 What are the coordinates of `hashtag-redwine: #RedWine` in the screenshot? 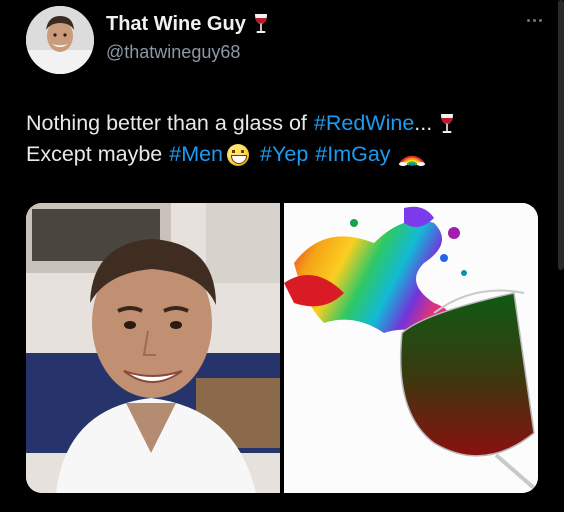 It's located at (364, 123).